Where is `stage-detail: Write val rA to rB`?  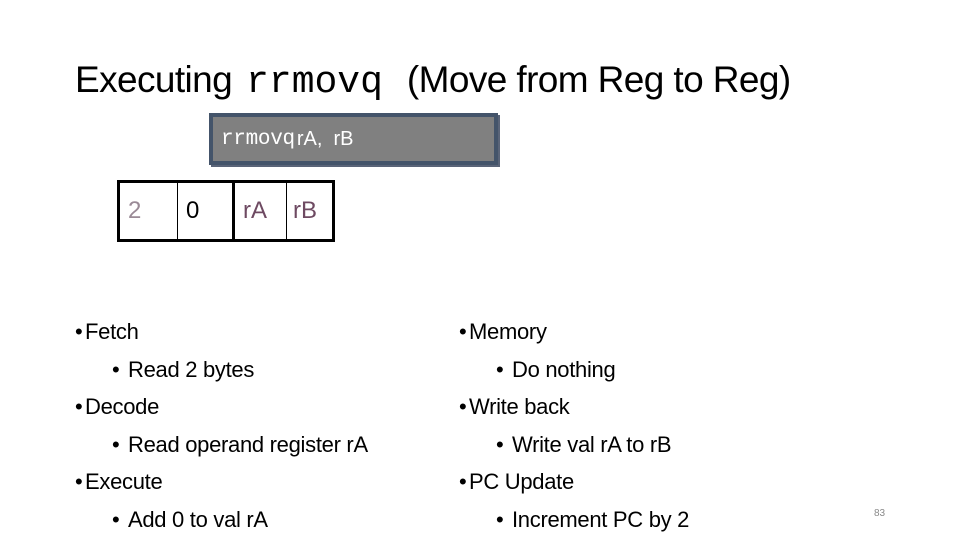 stage-detail: Write val rA to rB is located at coordinates (592, 444).